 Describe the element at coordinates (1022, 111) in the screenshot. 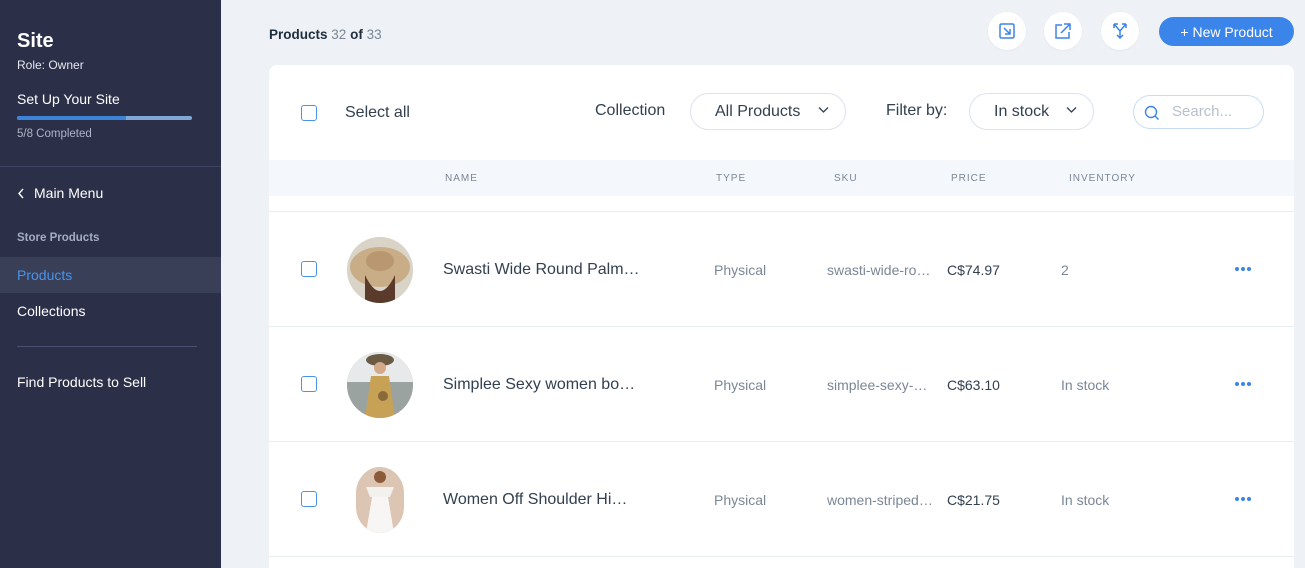

I see `filter-value: In stock` at that location.